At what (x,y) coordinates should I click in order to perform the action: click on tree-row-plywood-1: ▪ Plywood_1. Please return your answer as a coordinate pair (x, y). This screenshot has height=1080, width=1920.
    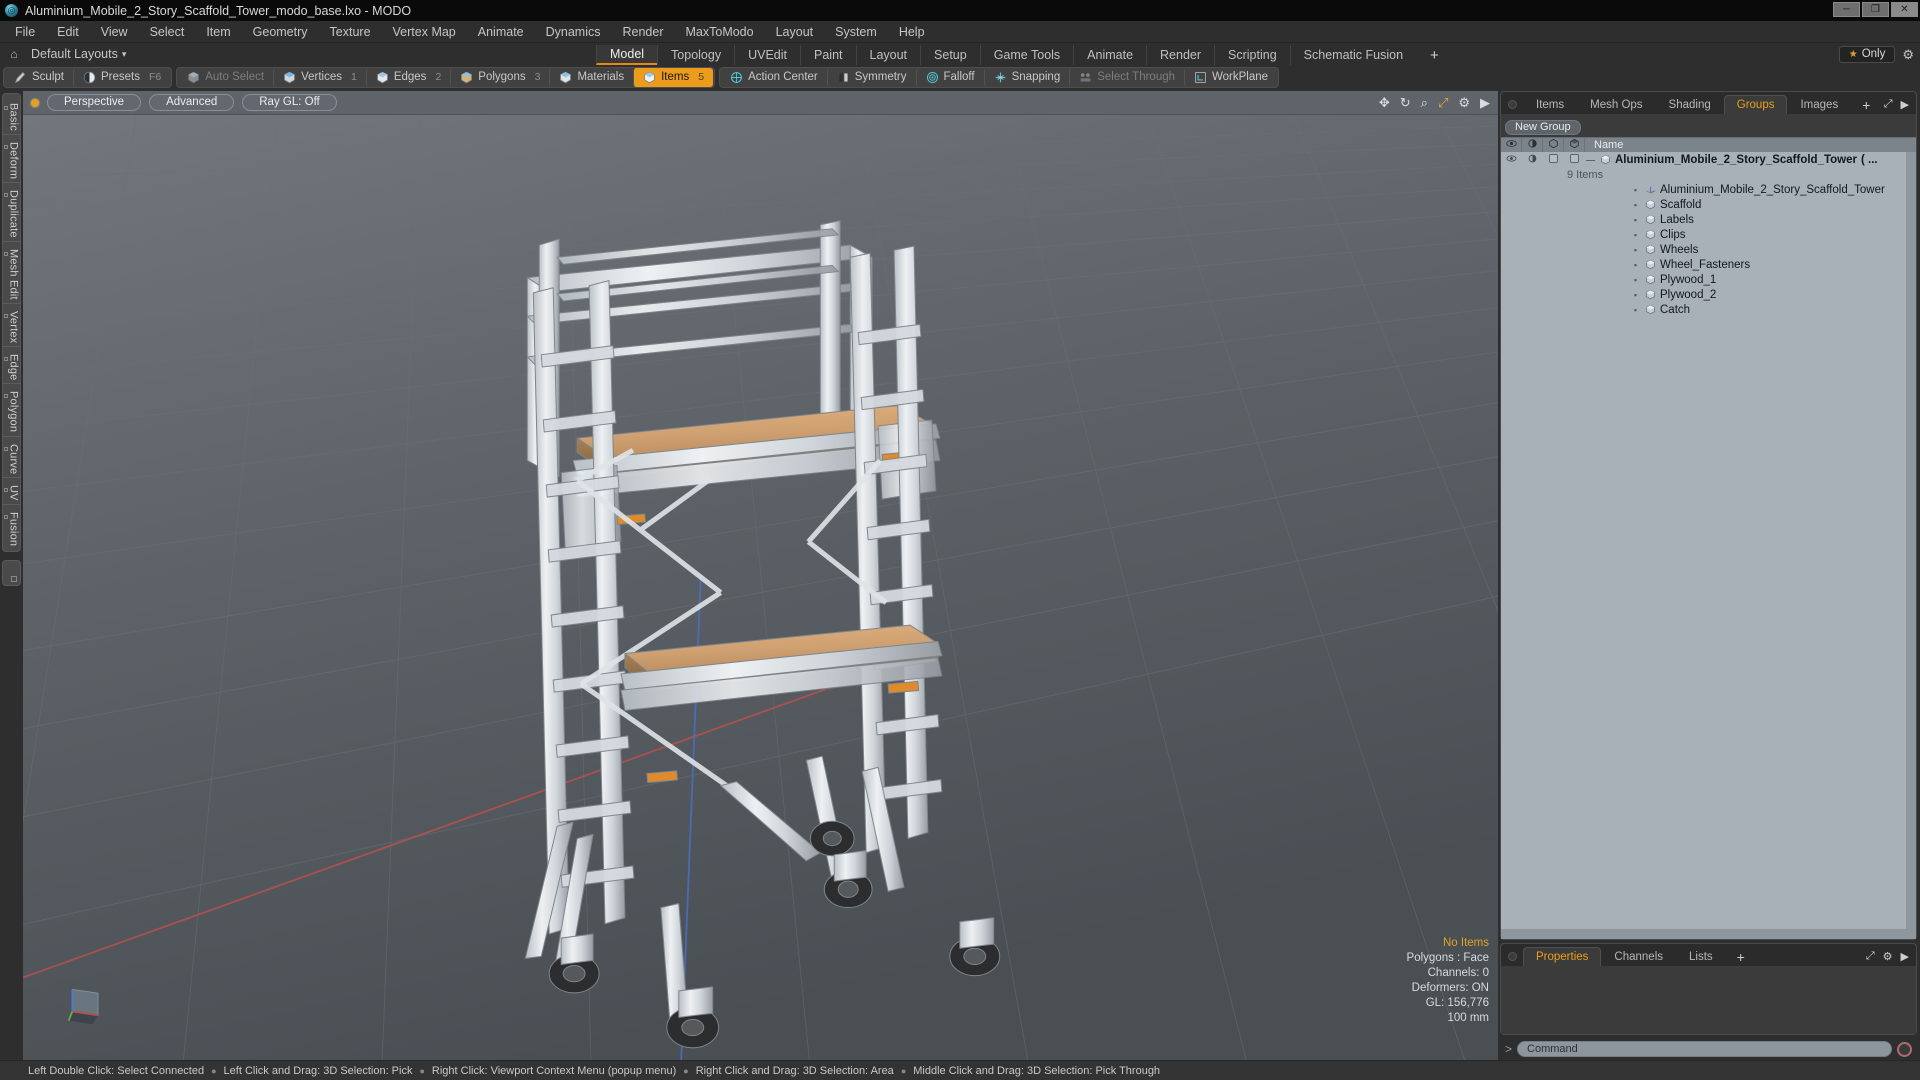
    Looking at the image, I should click on (1708, 279).